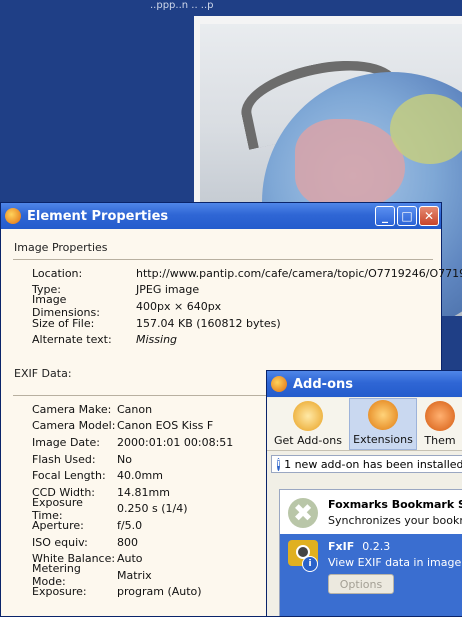  What do you see at coordinates (140, 476) in the screenshot?
I see `exif-value: 40.0mm` at bounding box center [140, 476].